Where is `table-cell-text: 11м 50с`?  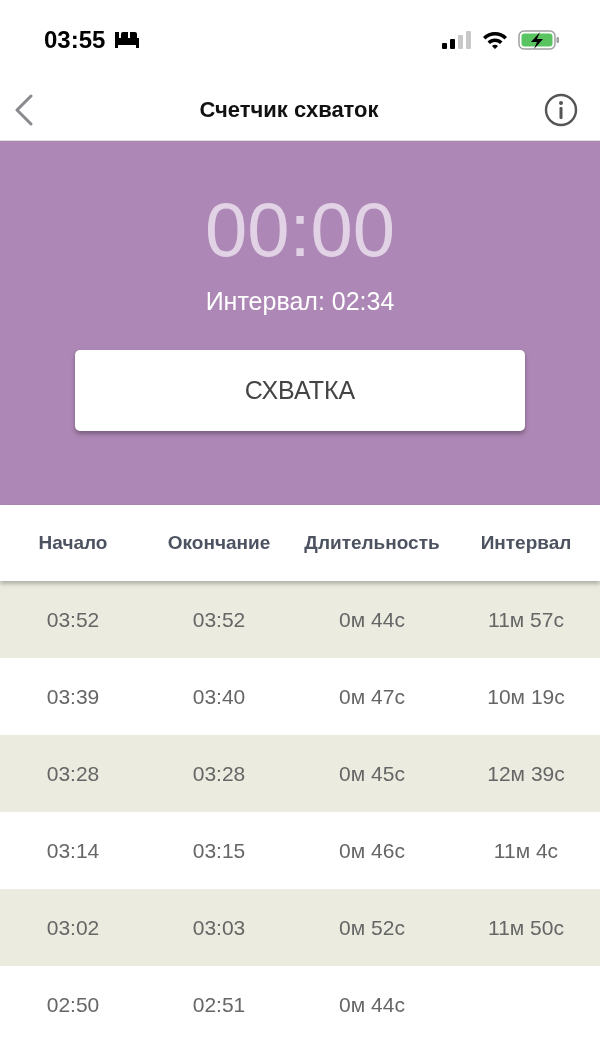
table-cell-text: 11м 50с is located at coordinates (526, 927).